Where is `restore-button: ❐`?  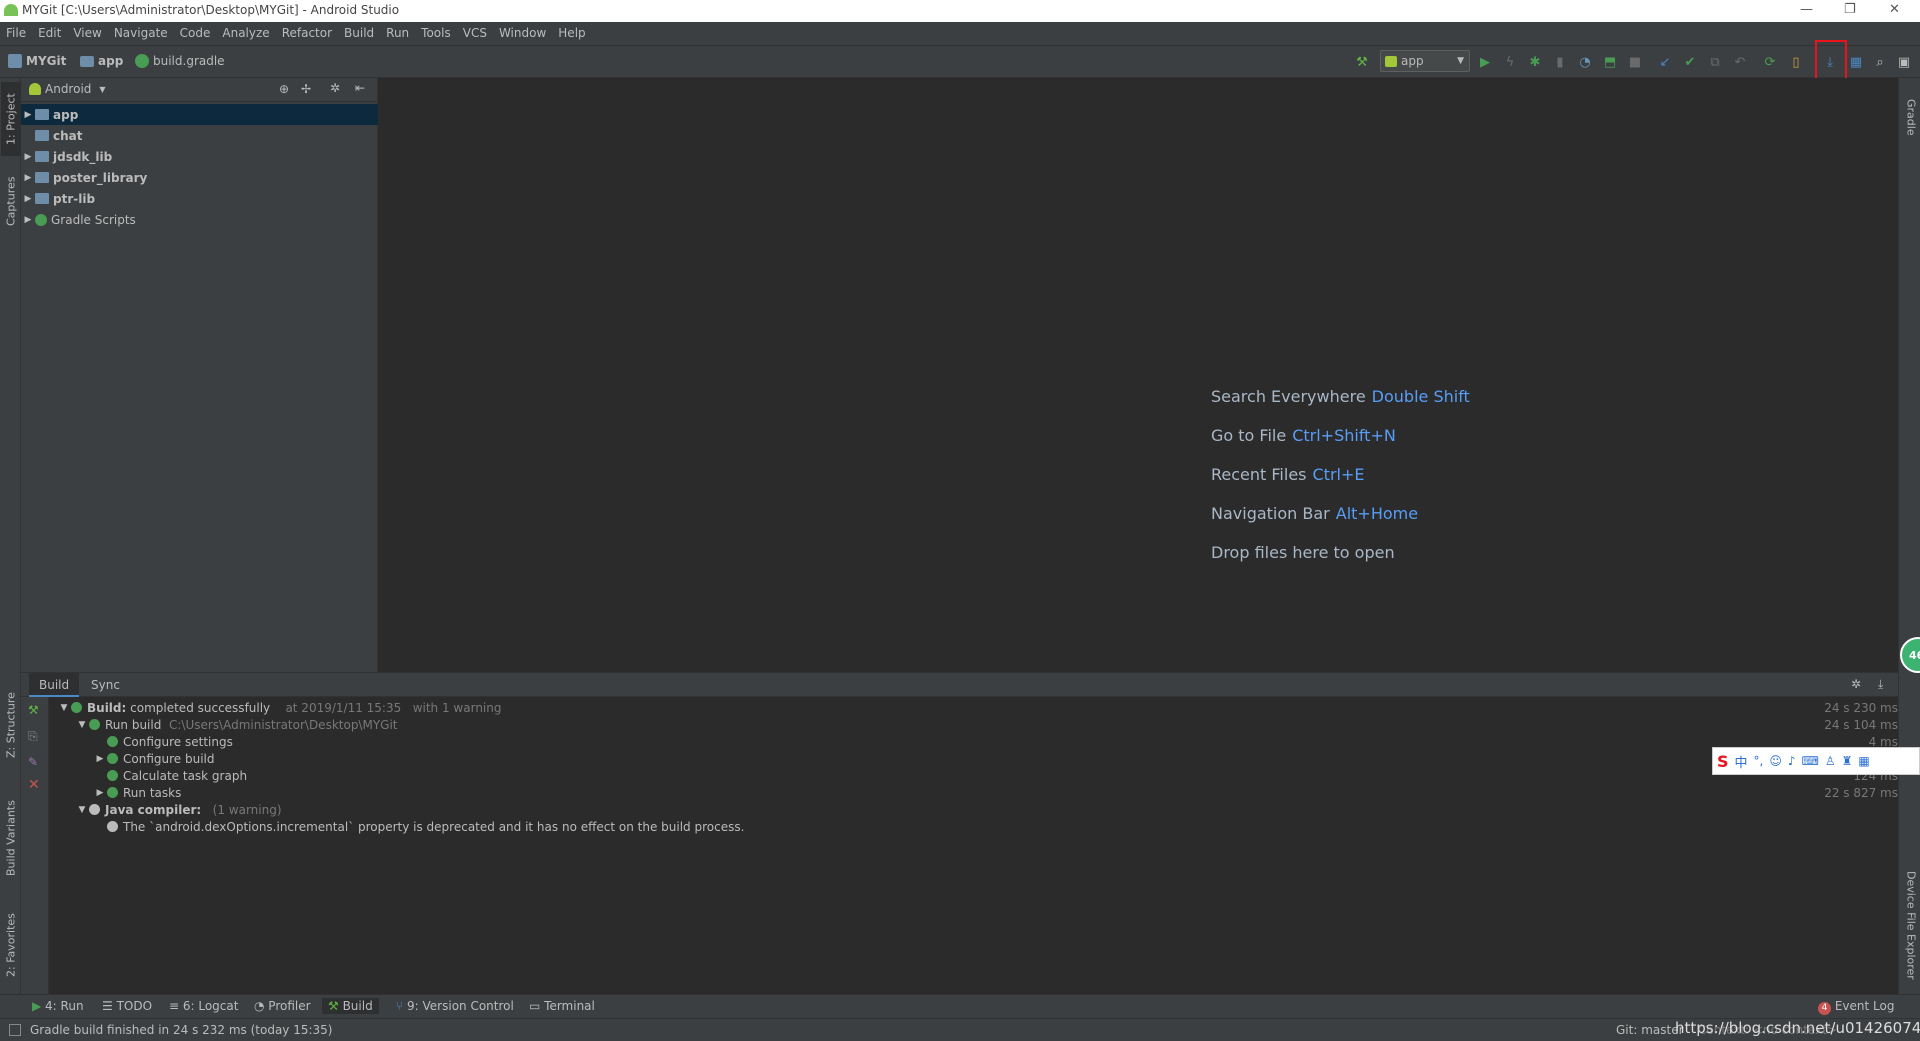 restore-button: ❐ is located at coordinates (1850, 9).